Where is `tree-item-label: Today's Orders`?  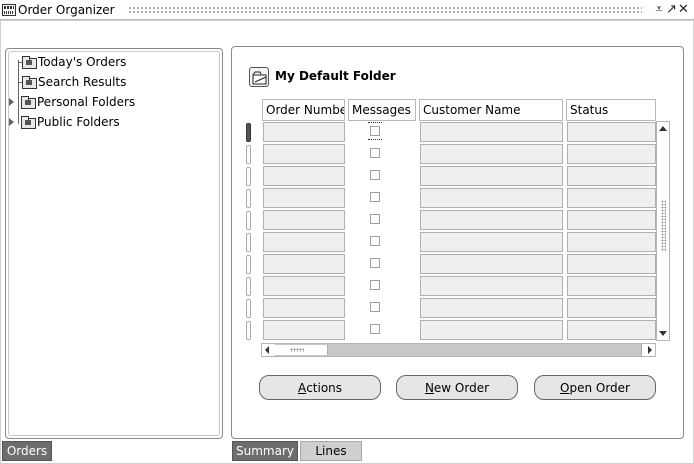 tree-item-label: Today's Orders is located at coordinates (82, 62).